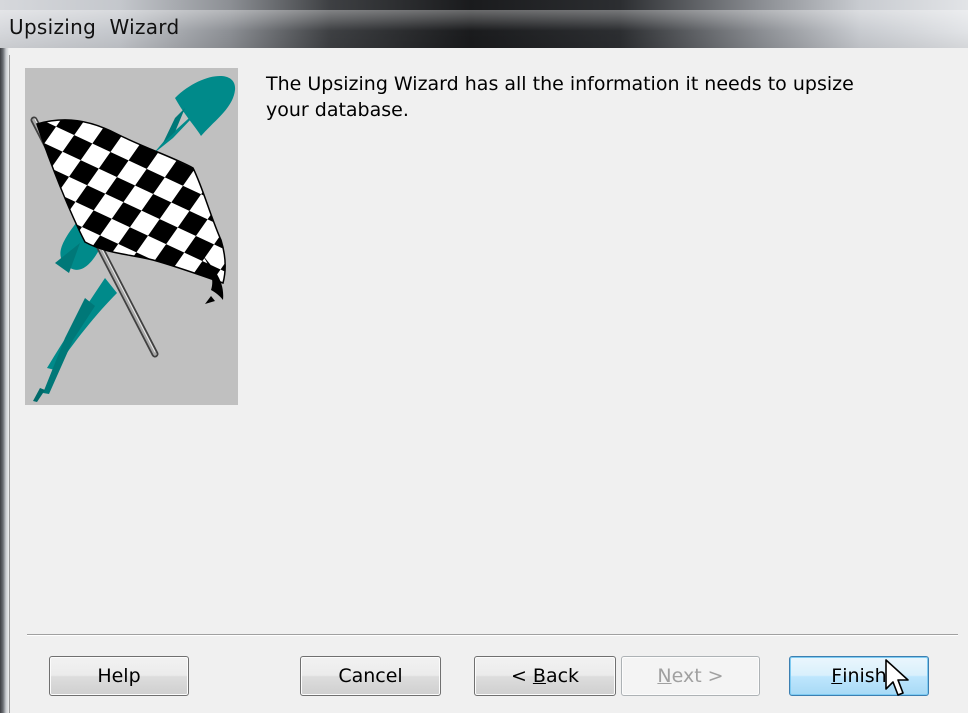 The width and height of the screenshot is (968, 713). What do you see at coordinates (521, 676) in the screenshot?
I see `back-button-prefix: <` at bounding box center [521, 676].